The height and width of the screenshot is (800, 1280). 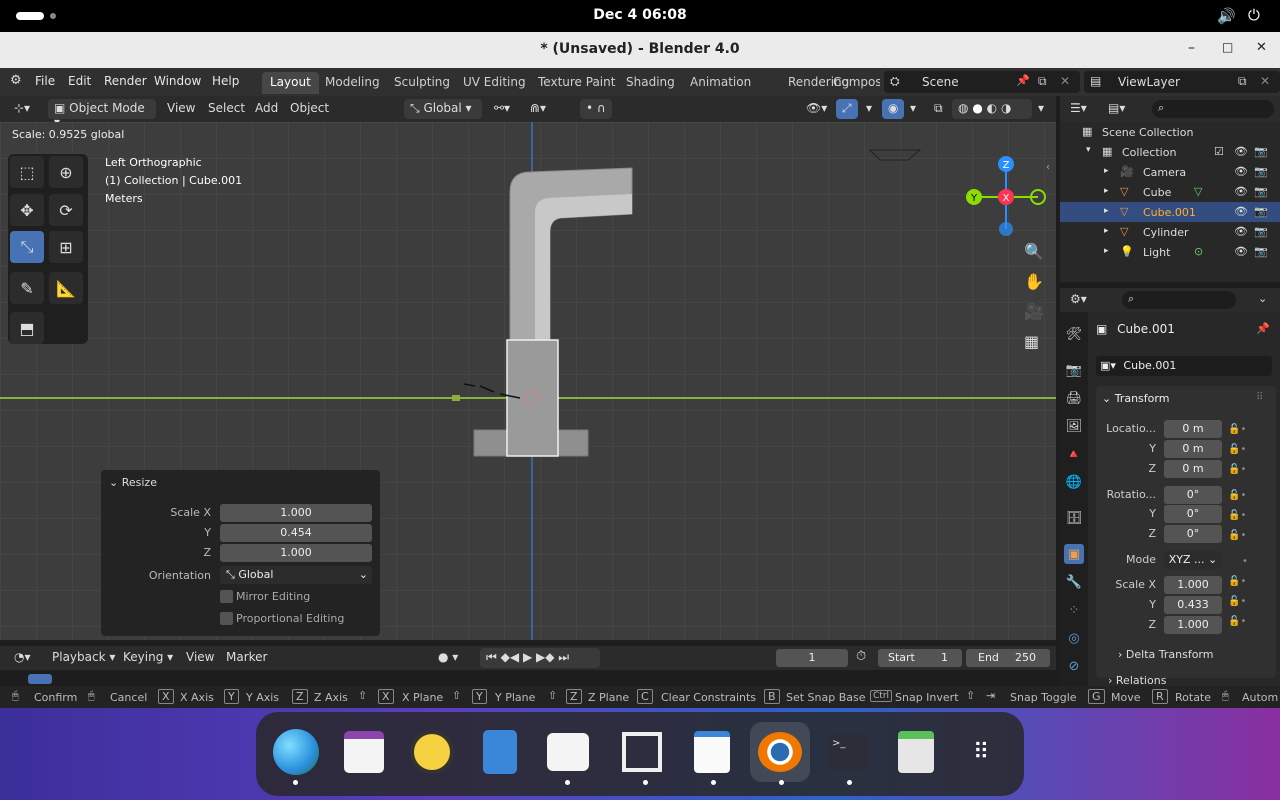 I want to click on include-checkbox: ☑, so click(x=1219, y=151).